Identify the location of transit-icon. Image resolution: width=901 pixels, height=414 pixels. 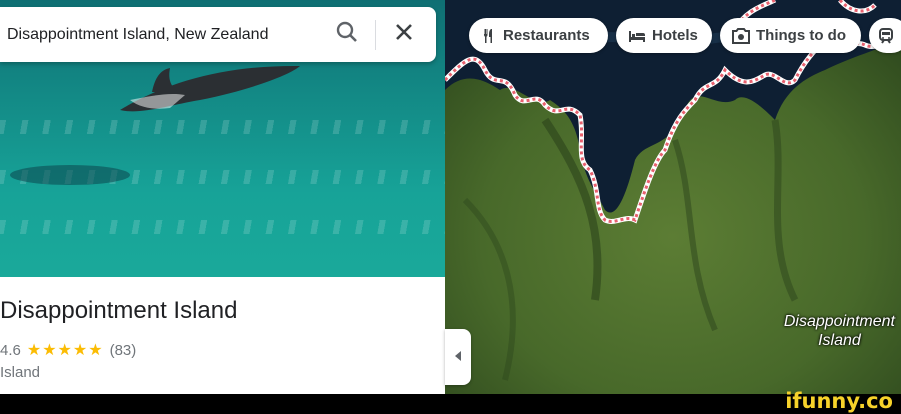
(886, 35).